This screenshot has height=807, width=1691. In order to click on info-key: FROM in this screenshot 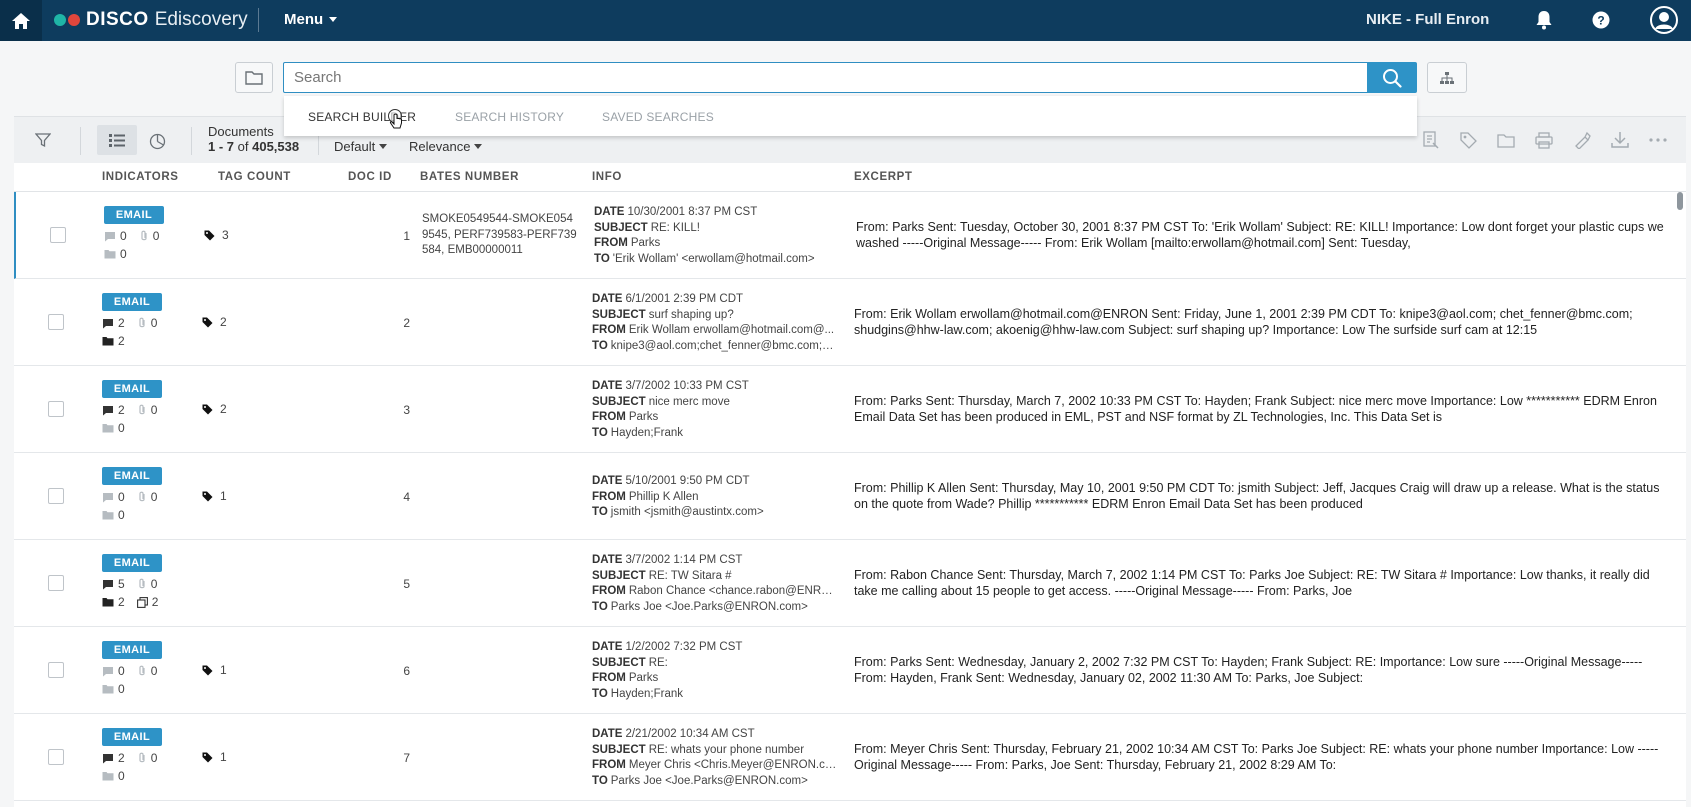, I will do `click(609, 678)`.